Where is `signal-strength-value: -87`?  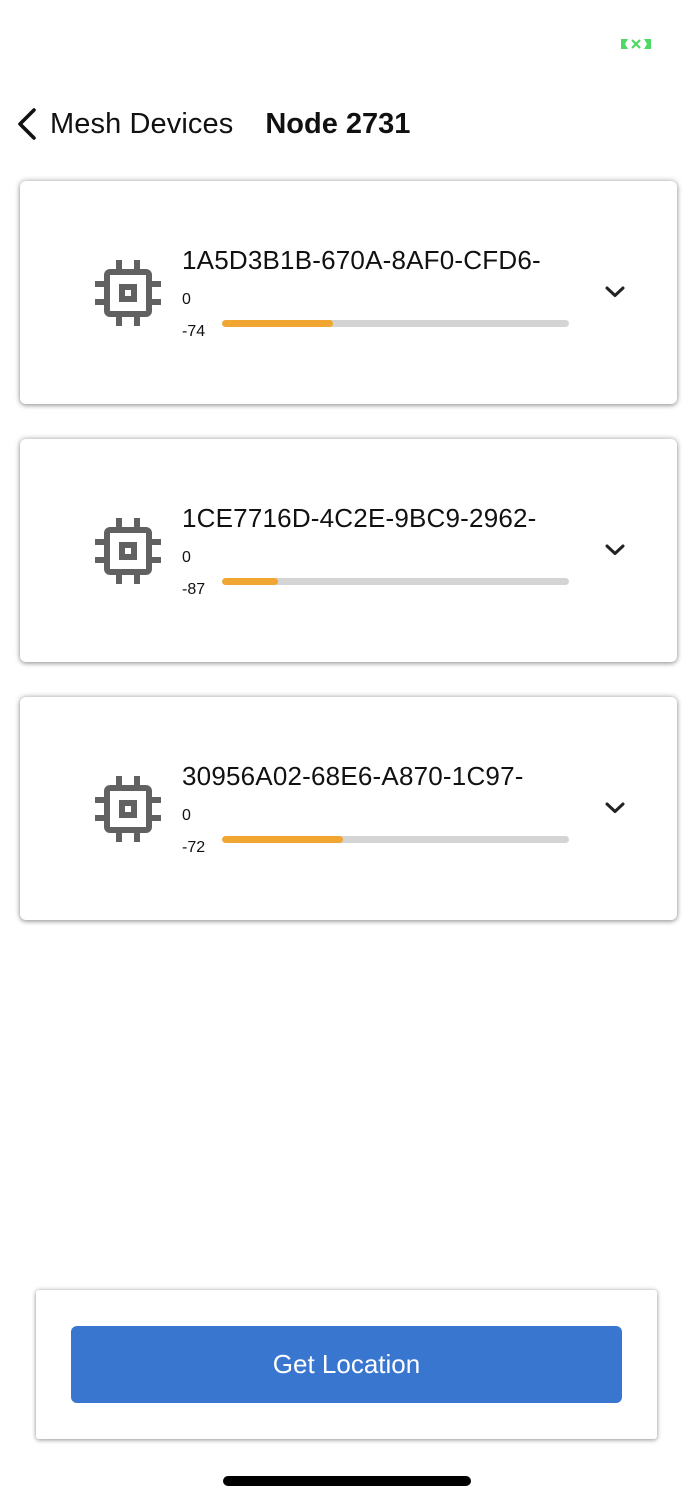 signal-strength-value: -87 is located at coordinates (194, 589).